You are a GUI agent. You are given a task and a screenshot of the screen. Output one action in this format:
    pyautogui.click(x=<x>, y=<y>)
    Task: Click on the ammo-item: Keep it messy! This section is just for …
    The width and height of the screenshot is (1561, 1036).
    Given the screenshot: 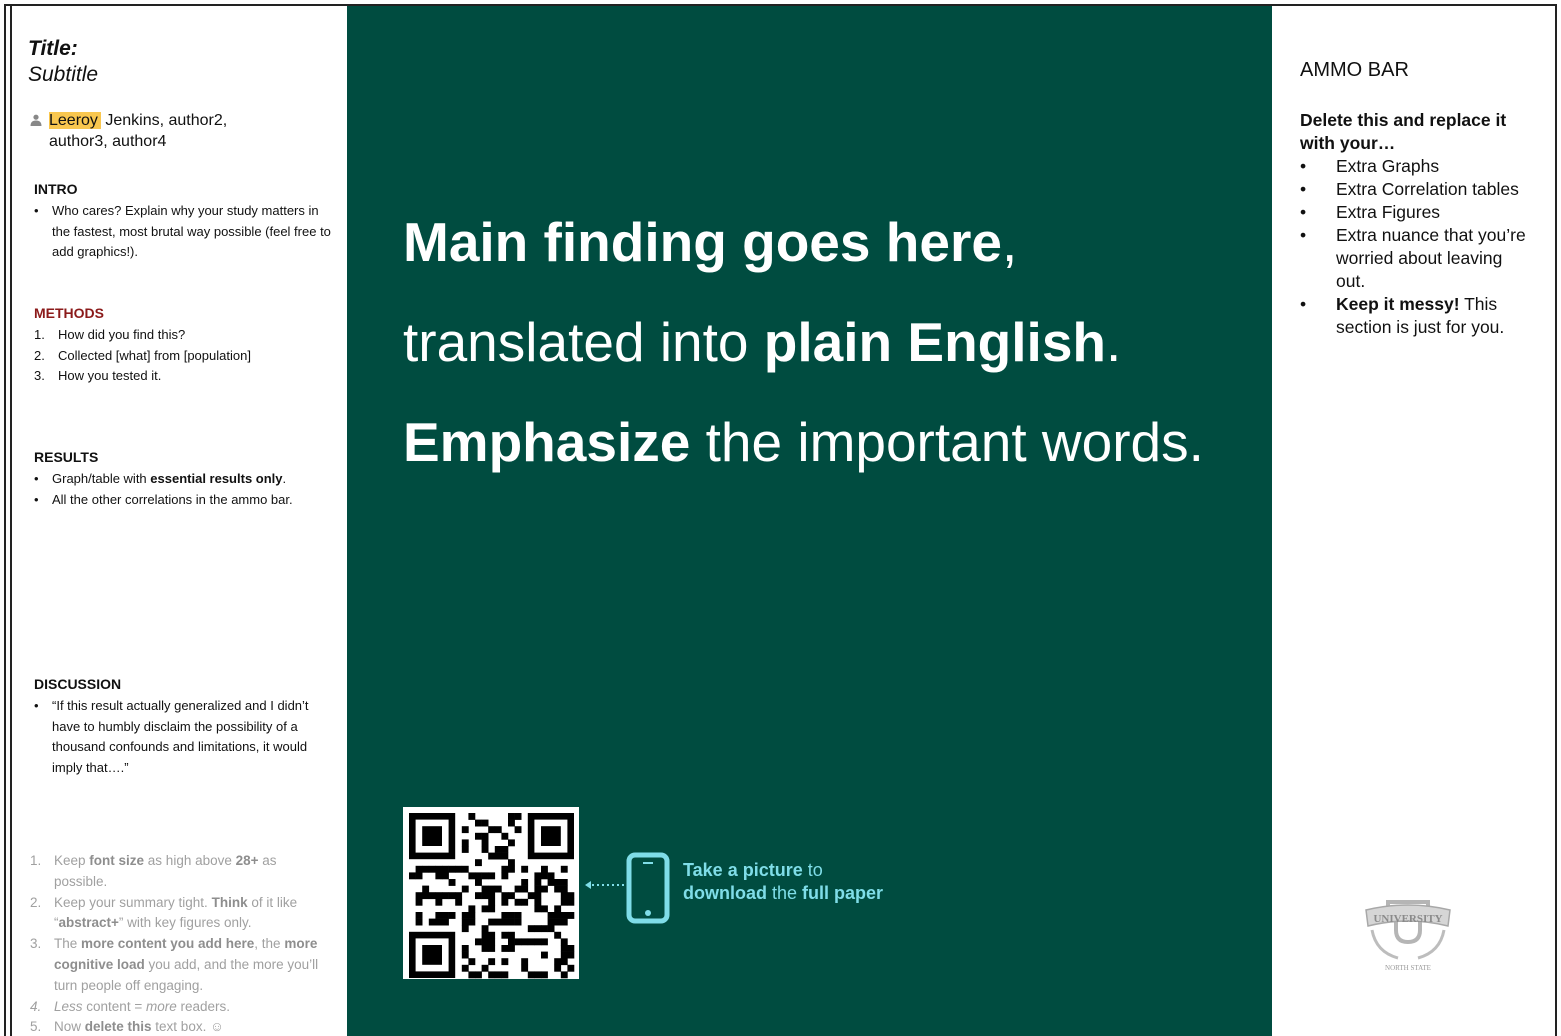 What is the action you would take?
    pyautogui.click(x=1415, y=316)
    